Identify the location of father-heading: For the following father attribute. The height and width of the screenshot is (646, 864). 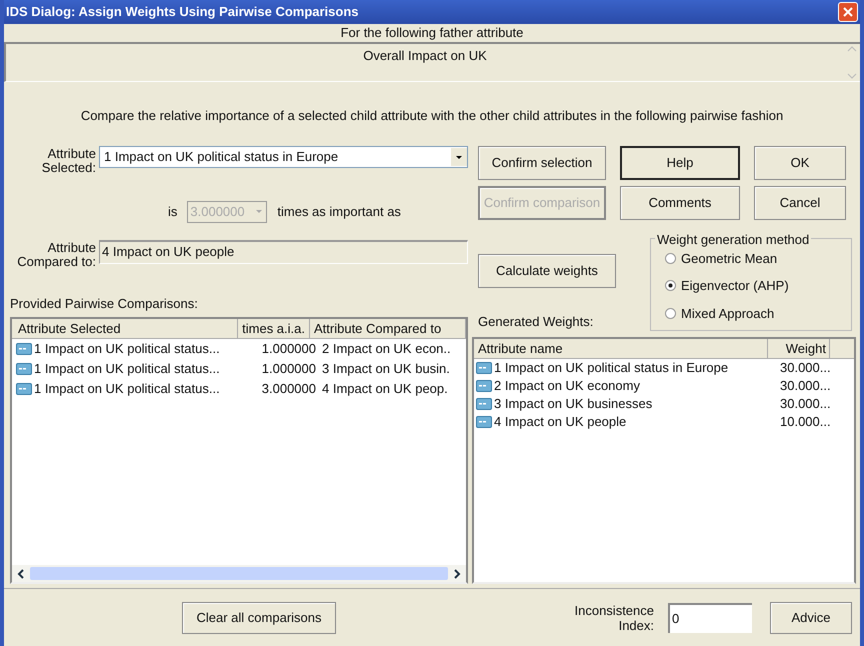
(432, 33).